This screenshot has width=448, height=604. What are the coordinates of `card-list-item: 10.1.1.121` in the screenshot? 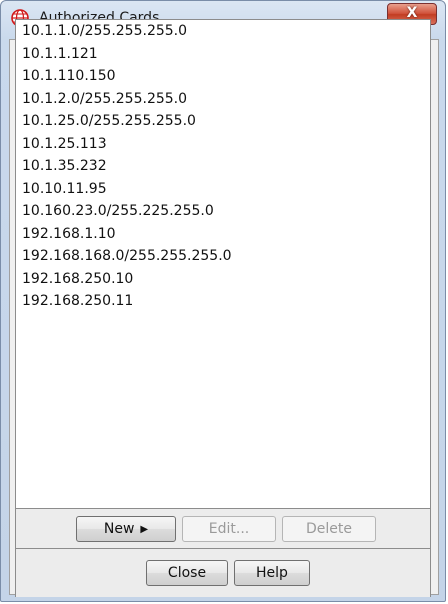 It's located at (223, 54).